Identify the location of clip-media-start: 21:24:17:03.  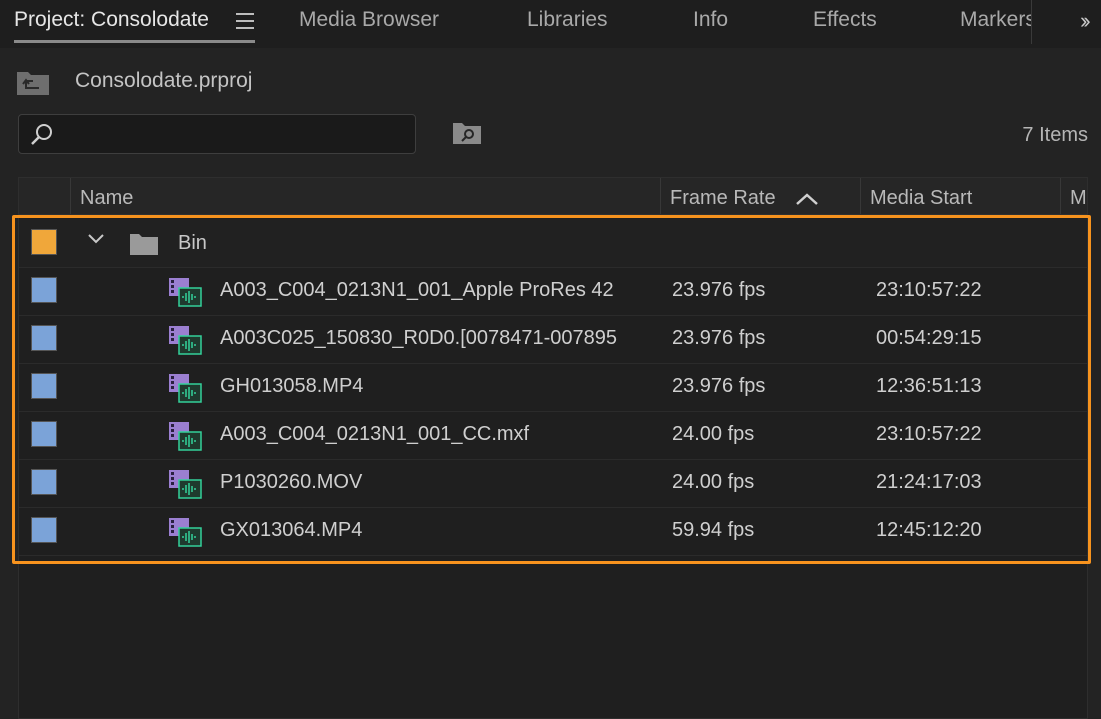
(929, 482).